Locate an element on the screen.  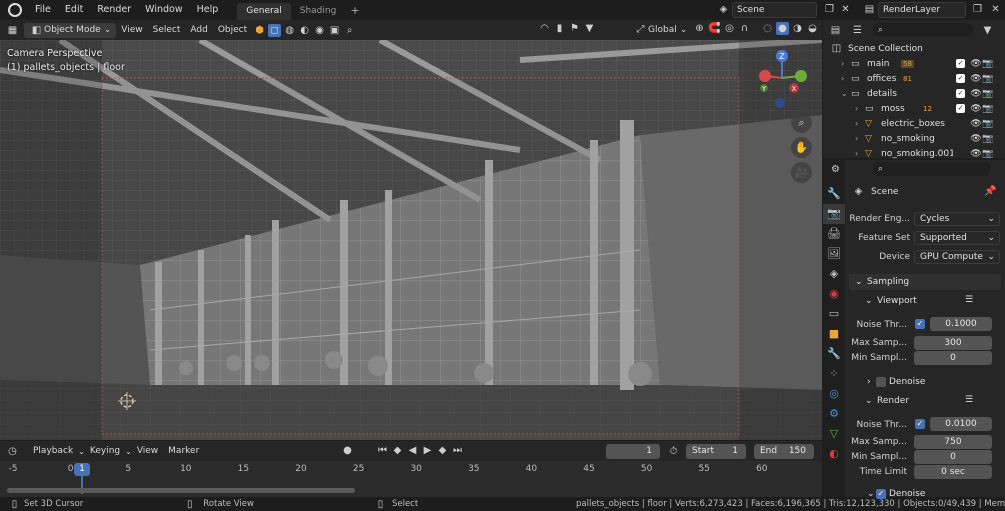
device-dropdown: GPU Compute ⌄ is located at coordinates (957, 257).